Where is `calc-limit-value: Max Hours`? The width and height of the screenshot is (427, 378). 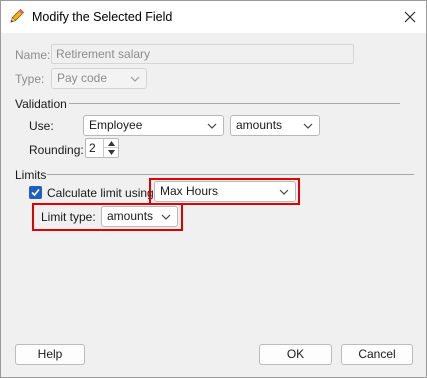 calc-limit-value: Max Hours is located at coordinates (189, 191).